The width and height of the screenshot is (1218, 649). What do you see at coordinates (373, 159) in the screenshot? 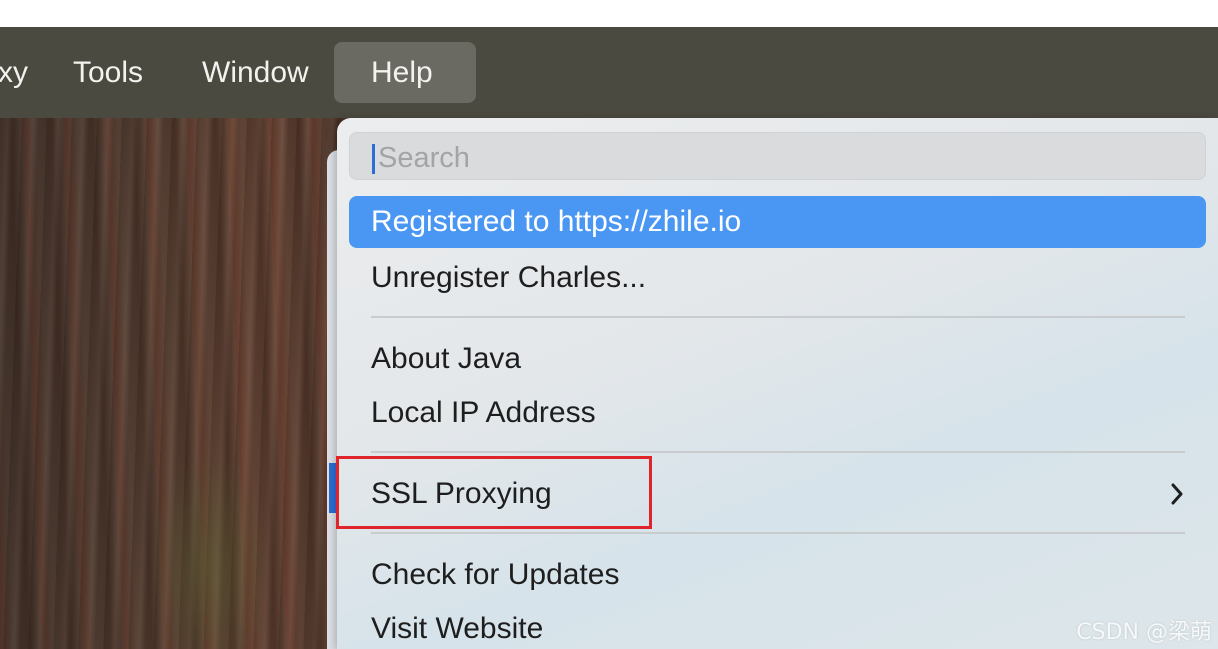
I see `text-caret` at bounding box center [373, 159].